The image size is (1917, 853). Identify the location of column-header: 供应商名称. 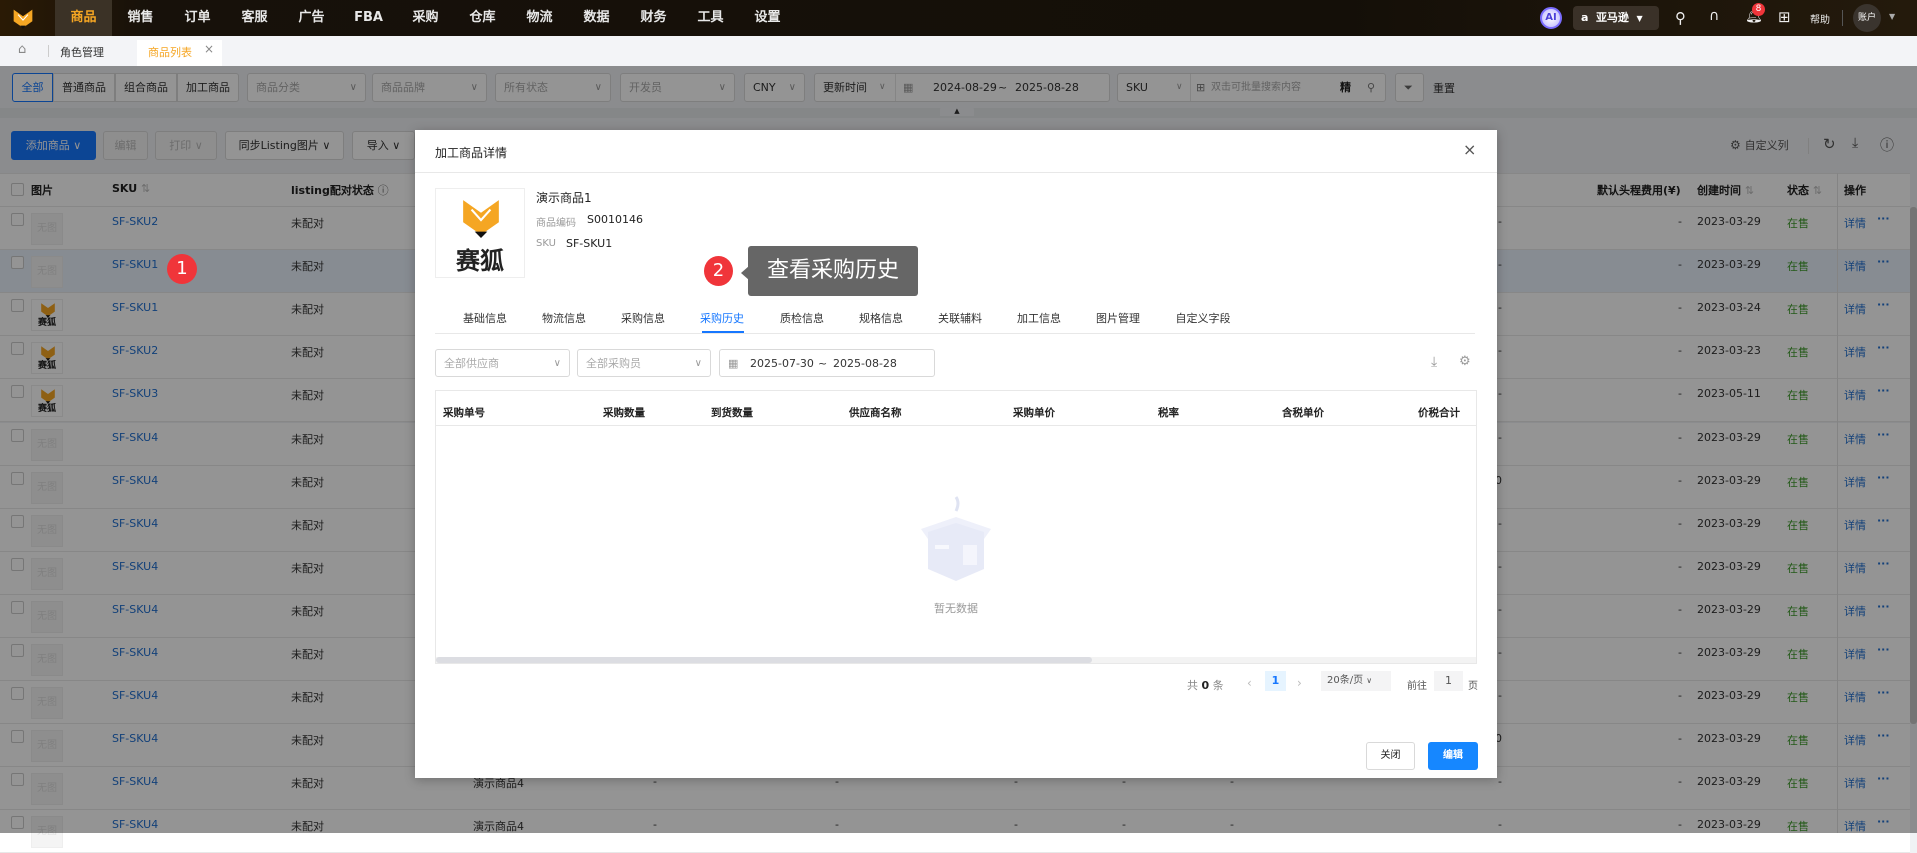
(875, 413).